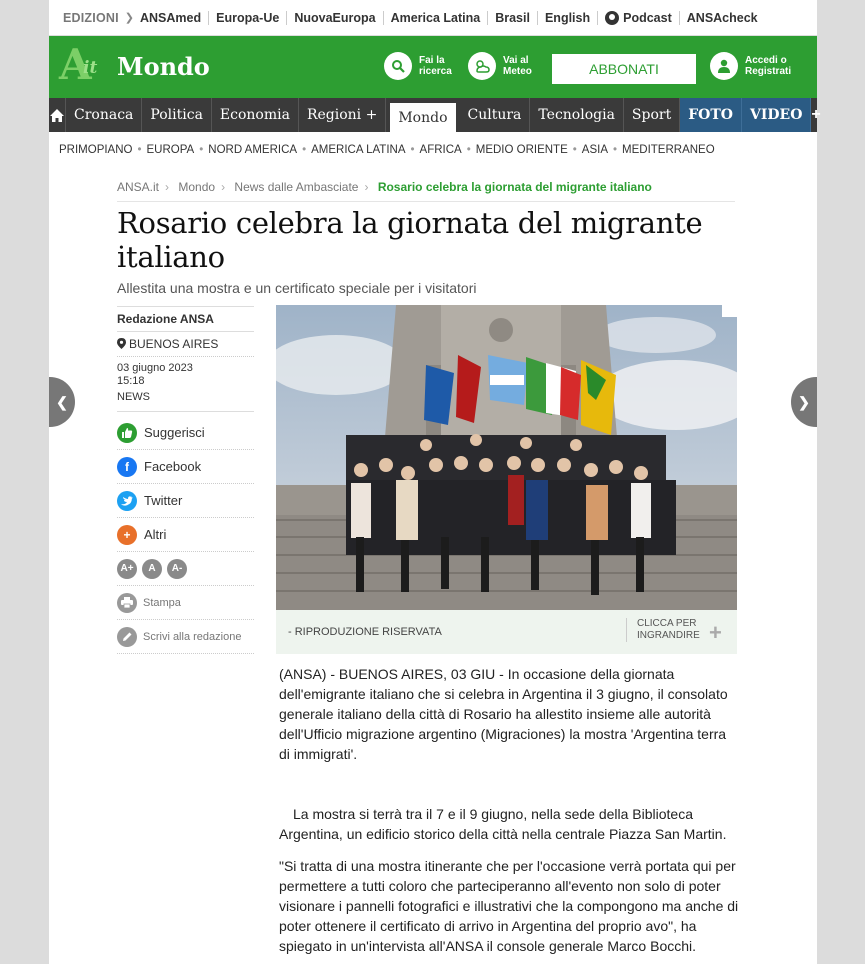 Image resolution: width=865 pixels, height=964 pixels. I want to click on nav-item-sport: Sport, so click(652, 115).